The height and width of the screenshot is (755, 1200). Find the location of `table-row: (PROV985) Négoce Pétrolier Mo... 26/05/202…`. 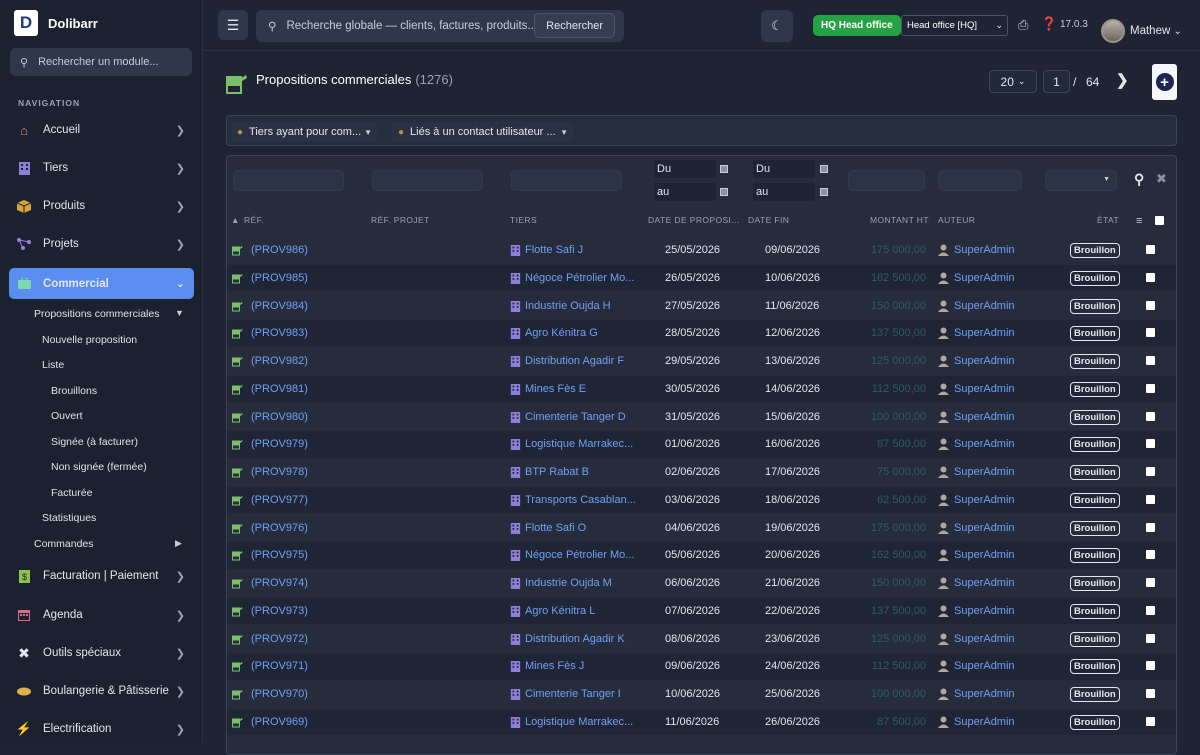

table-row: (PROV985) Négoce Pétrolier Mo... 26/05/202… is located at coordinates (701, 277).